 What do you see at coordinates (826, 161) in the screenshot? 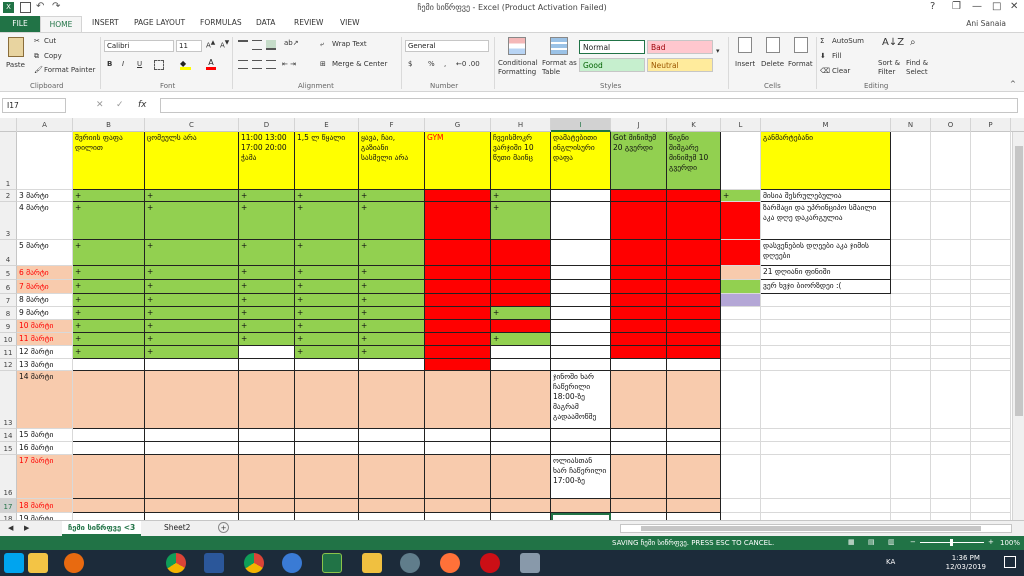
I see `header-cell-m: განმარტებანი` at bounding box center [826, 161].